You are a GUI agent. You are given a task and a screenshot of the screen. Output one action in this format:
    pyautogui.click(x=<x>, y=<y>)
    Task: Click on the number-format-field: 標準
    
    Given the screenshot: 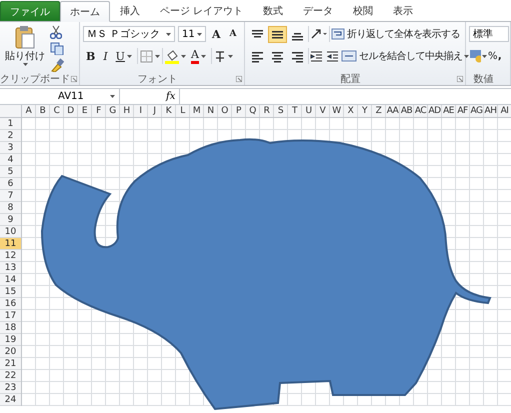 What is the action you would take?
    pyautogui.click(x=489, y=34)
    